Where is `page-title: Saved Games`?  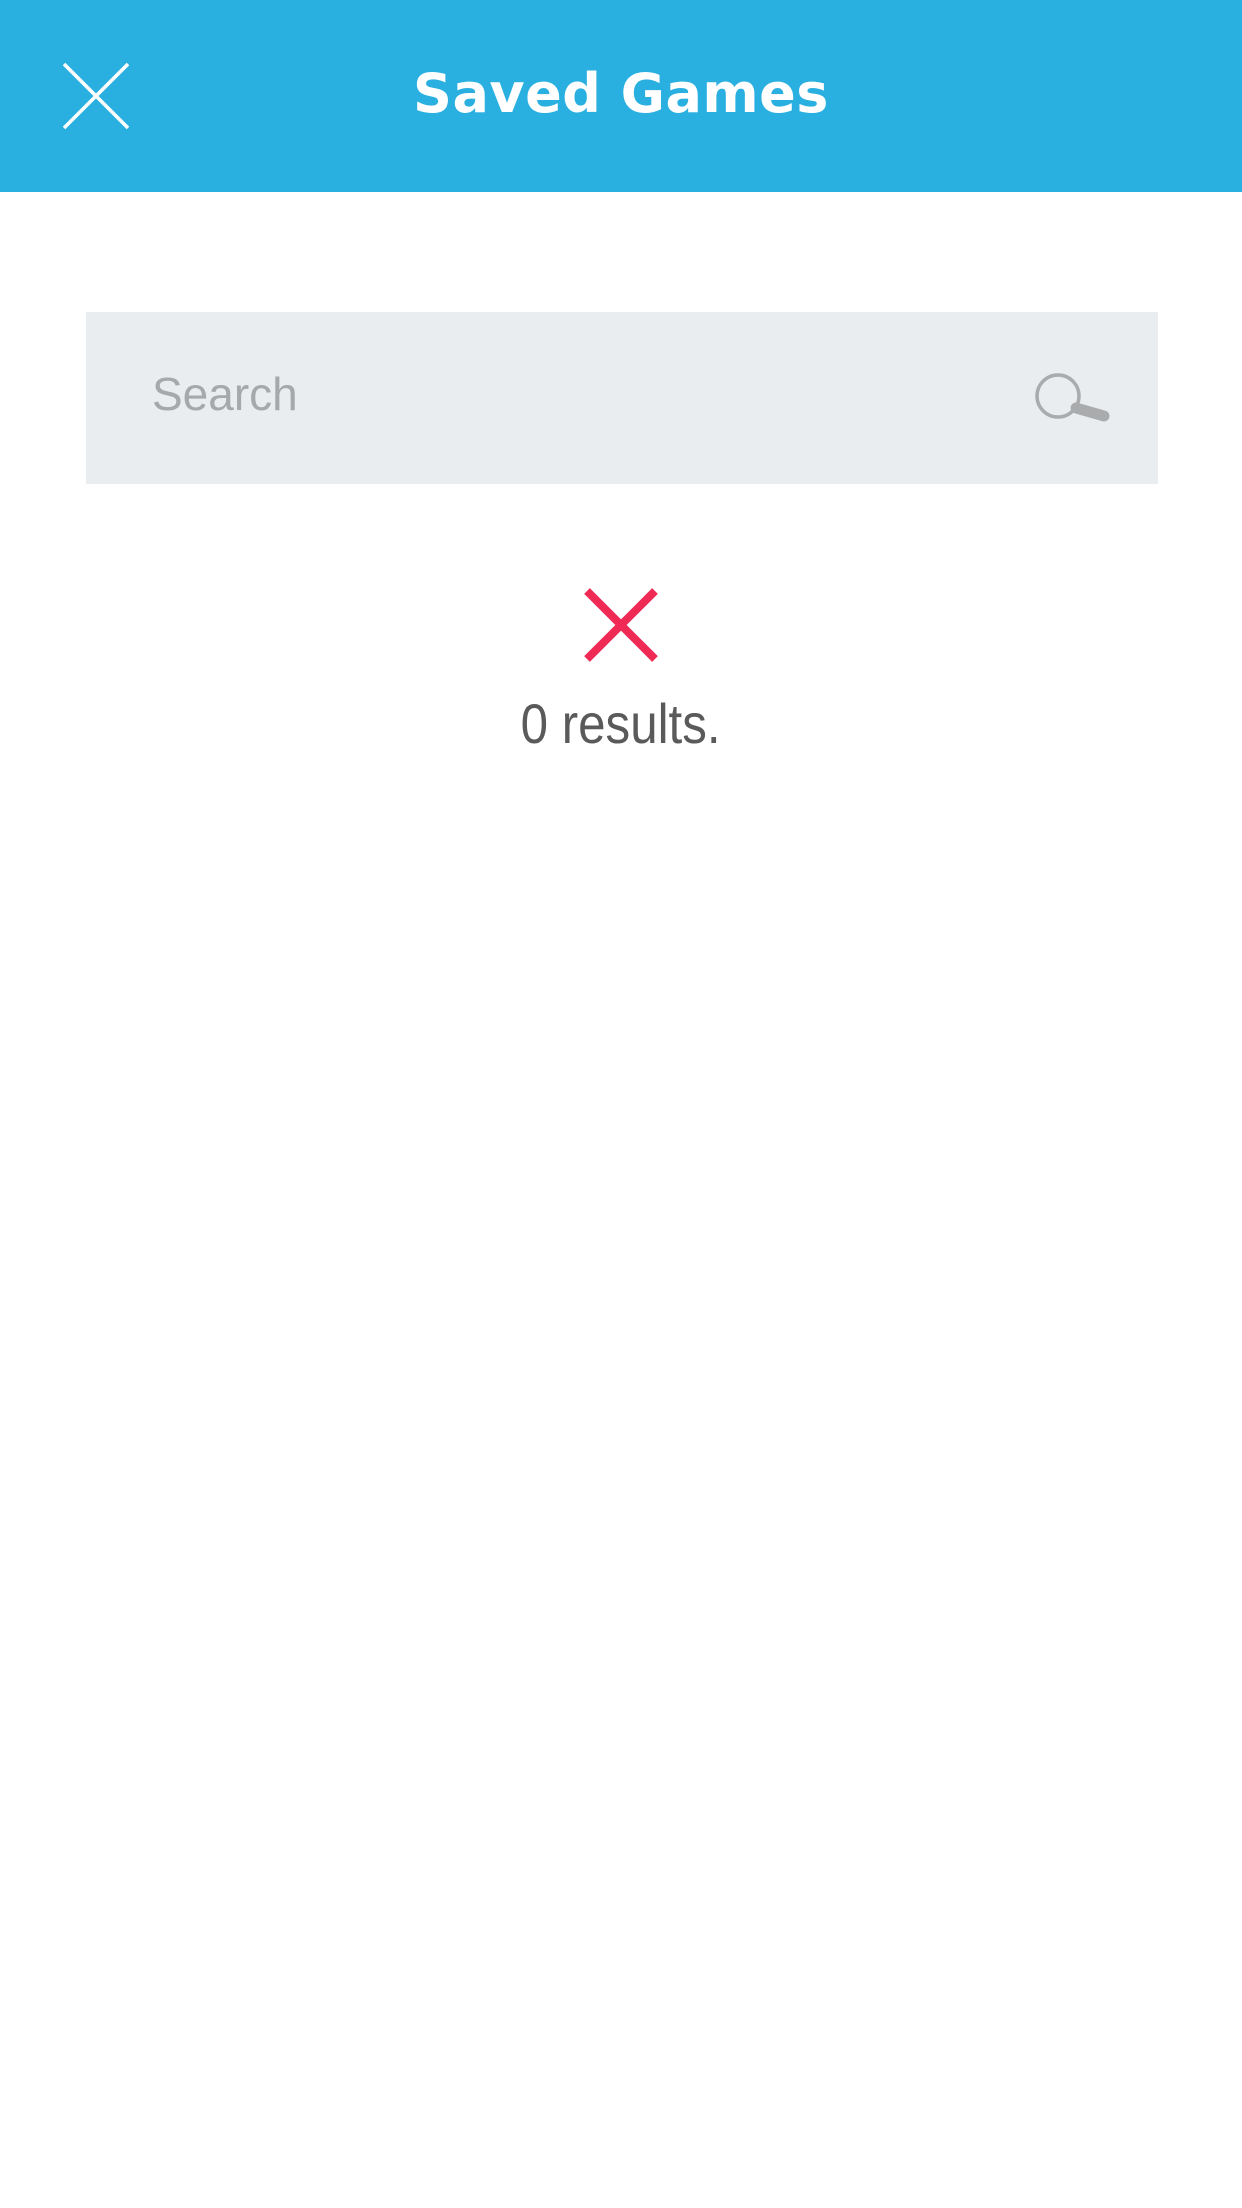
page-title: Saved Games is located at coordinates (621, 93).